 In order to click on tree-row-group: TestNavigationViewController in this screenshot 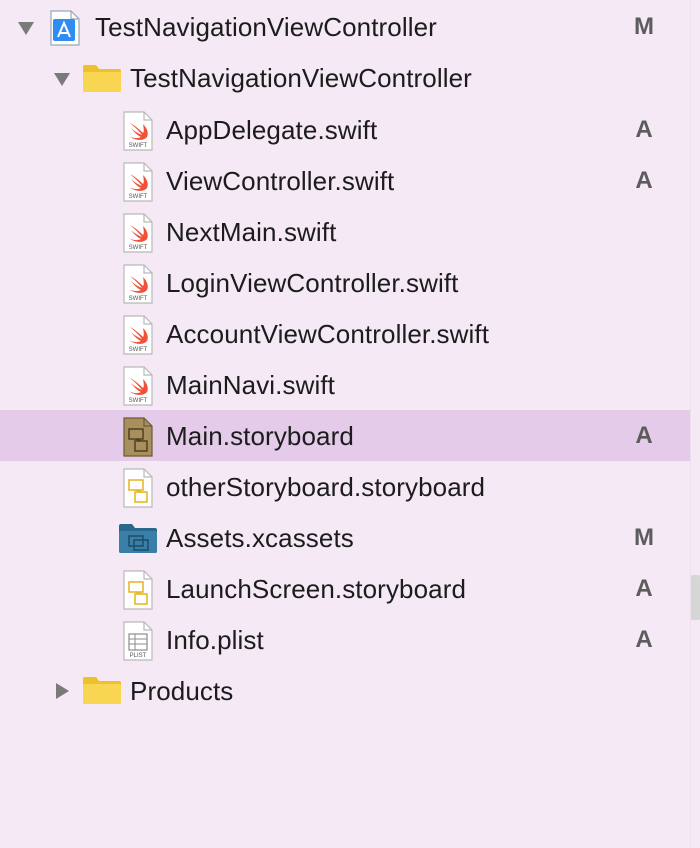, I will do `click(345, 78)`.